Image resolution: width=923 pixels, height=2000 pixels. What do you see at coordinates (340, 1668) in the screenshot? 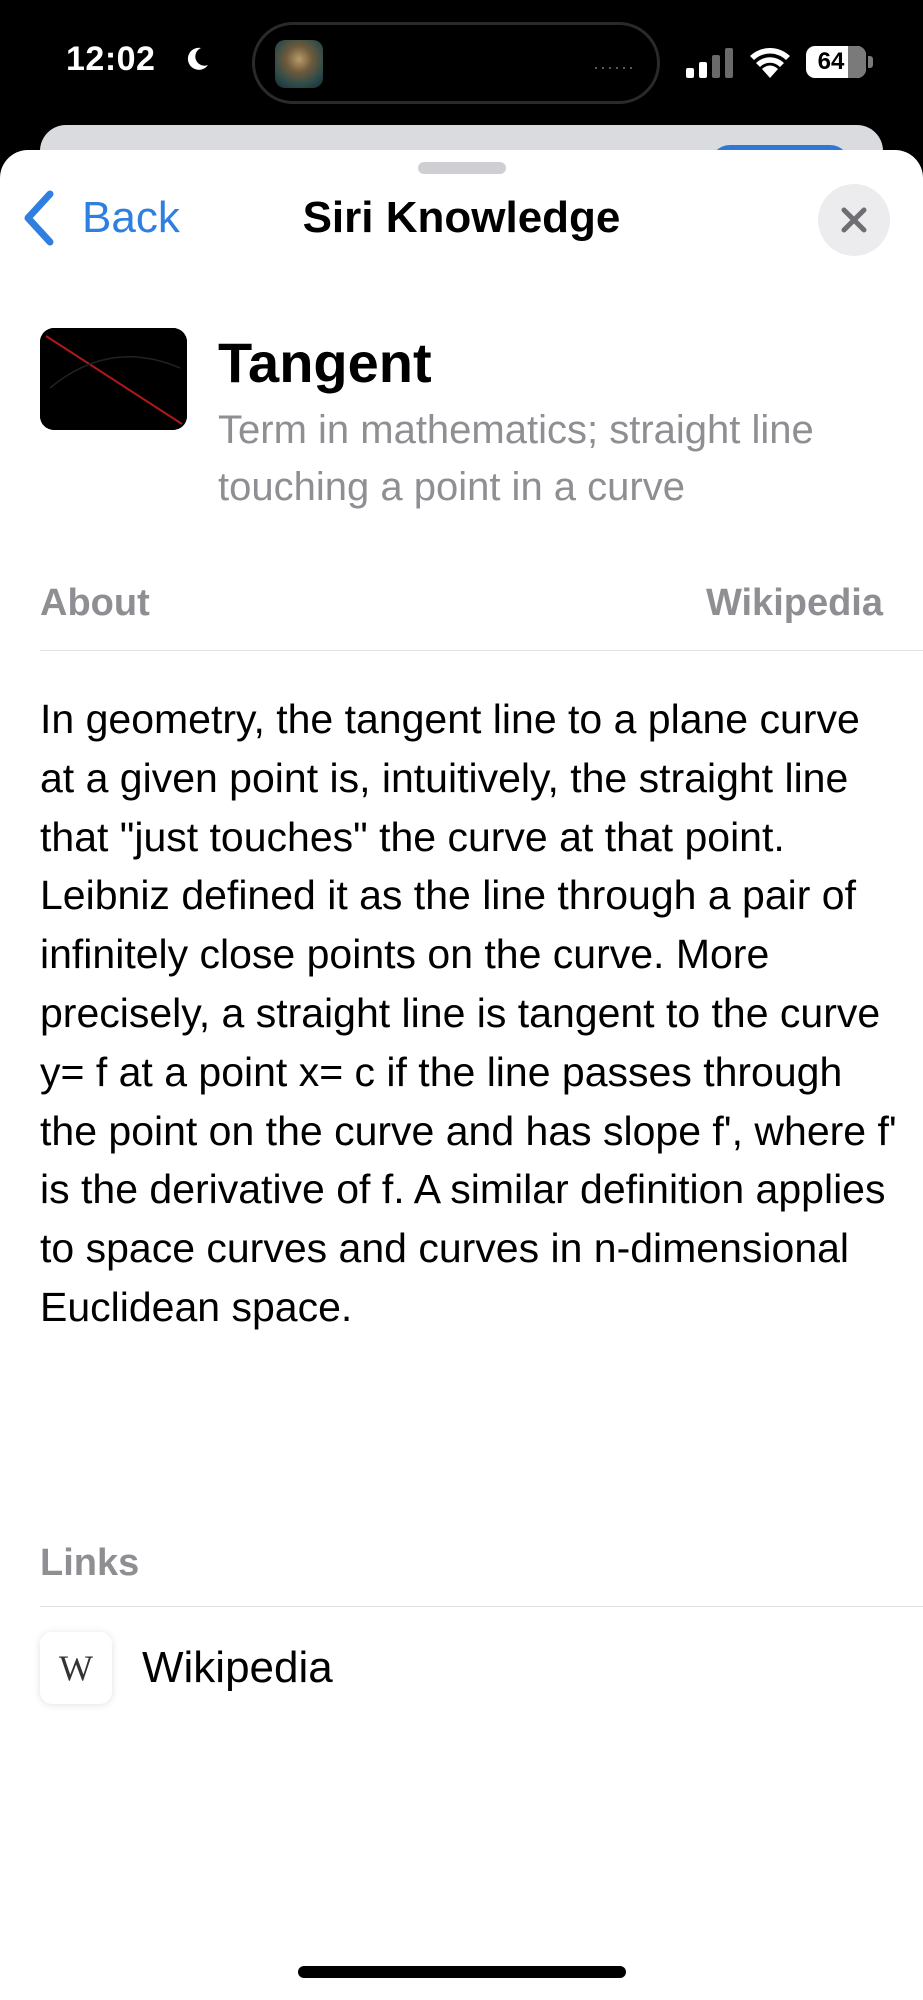
I see `link-wikipedia: W Wikipedia` at bounding box center [340, 1668].